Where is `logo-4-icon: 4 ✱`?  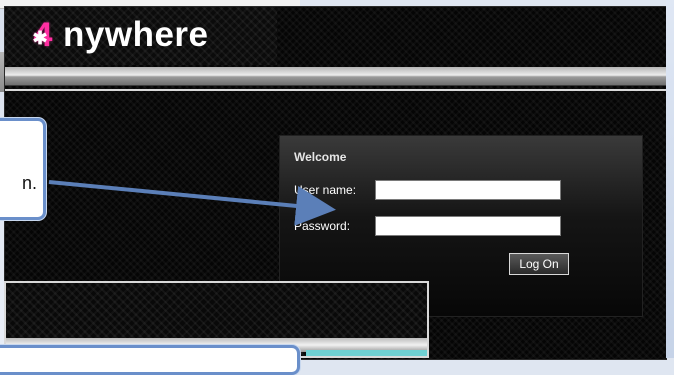 logo-4-icon: 4 ✱ is located at coordinates (43, 35).